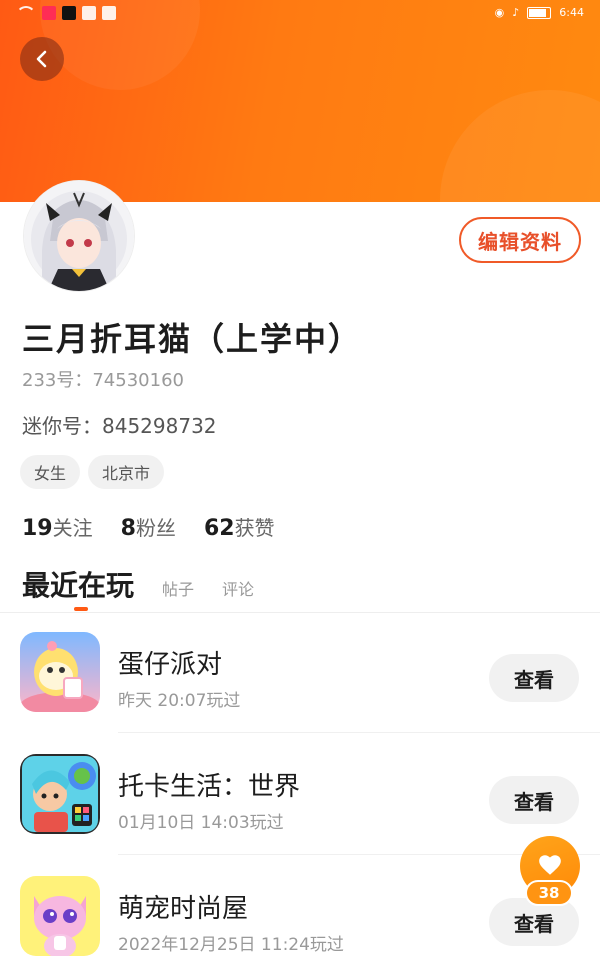 The image size is (600, 962). Describe the element at coordinates (499, 12) in the screenshot. I see `eye-icon: ◉` at that location.